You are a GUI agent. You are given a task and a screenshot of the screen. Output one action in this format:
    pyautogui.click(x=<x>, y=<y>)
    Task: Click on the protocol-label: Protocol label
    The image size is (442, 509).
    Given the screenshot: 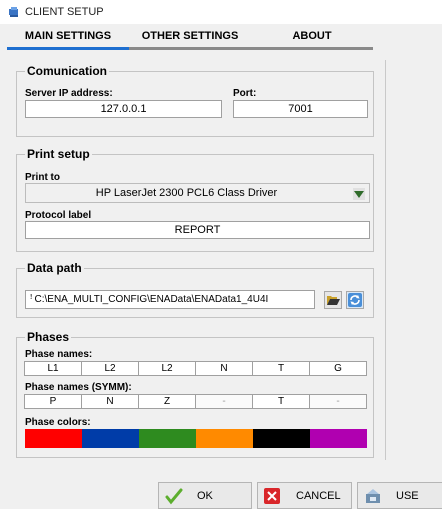 What is the action you would take?
    pyautogui.click(x=58, y=215)
    